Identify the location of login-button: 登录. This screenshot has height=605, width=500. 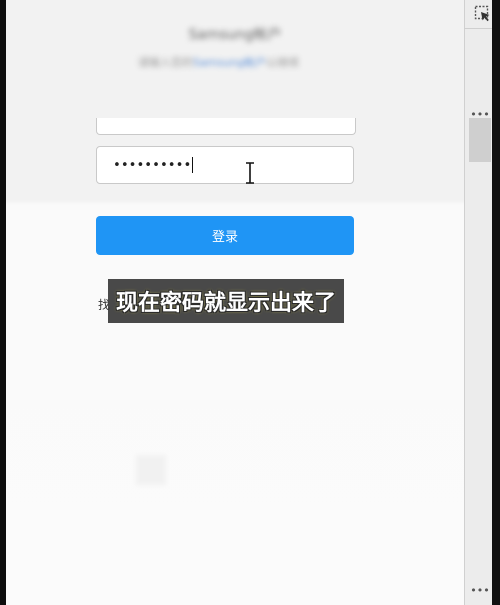
(225, 235).